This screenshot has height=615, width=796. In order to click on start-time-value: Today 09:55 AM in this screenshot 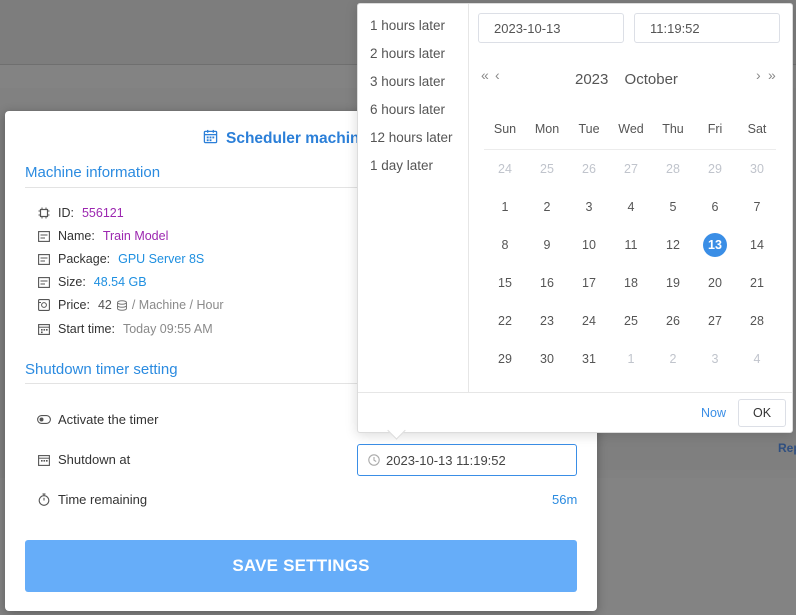, I will do `click(167, 329)`.